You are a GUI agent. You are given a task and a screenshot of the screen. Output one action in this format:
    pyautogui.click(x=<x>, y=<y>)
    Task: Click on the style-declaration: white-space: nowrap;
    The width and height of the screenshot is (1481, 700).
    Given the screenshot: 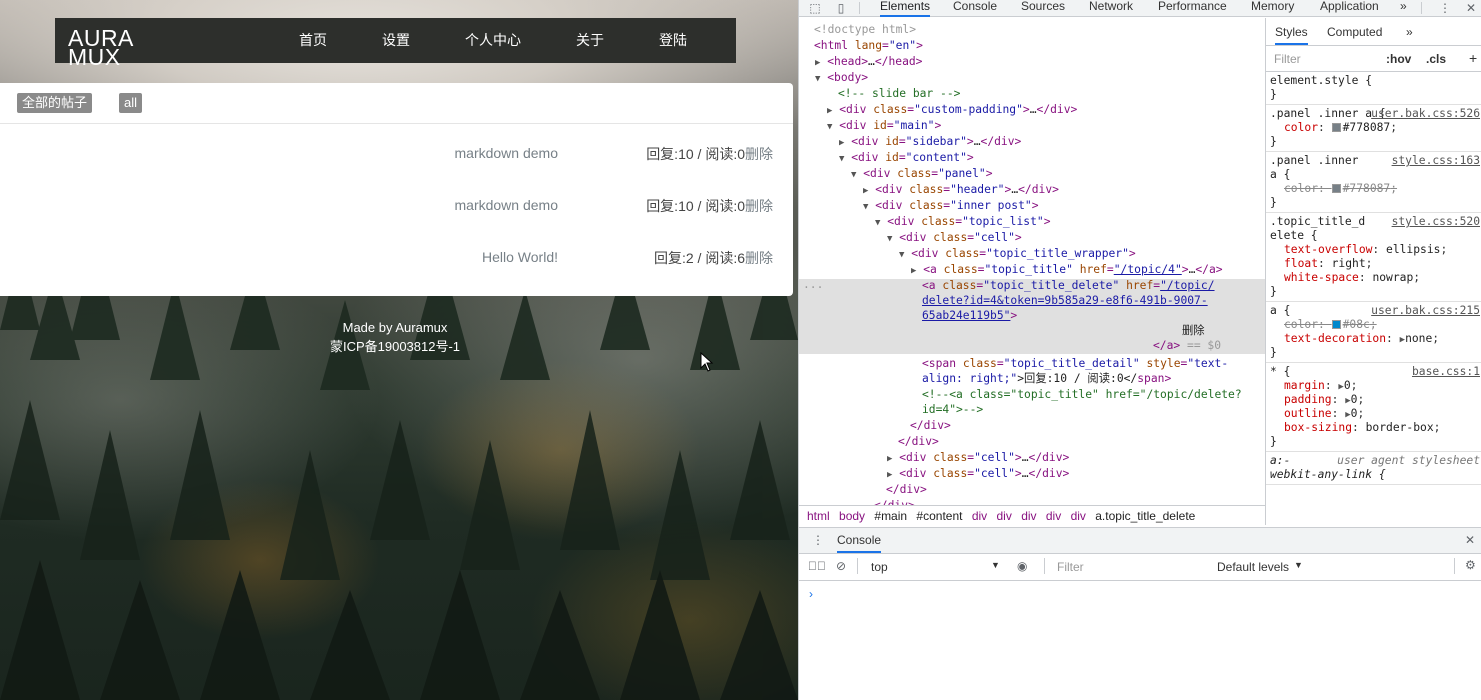 What is the action you would take?
    pyautogui.click(x=1374, y=278)
    